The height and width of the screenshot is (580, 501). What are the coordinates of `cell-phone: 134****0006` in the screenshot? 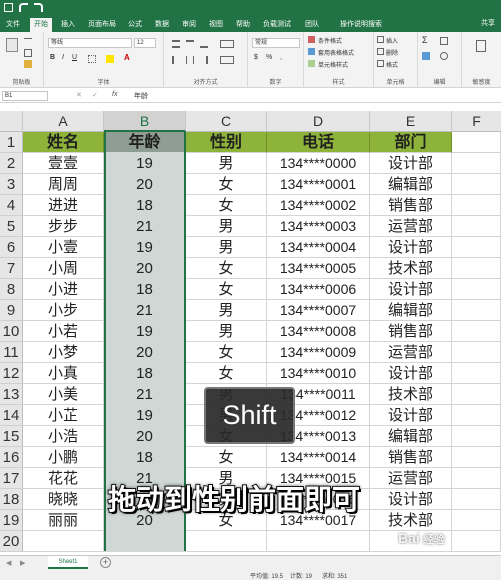 It's located at (318, 289).